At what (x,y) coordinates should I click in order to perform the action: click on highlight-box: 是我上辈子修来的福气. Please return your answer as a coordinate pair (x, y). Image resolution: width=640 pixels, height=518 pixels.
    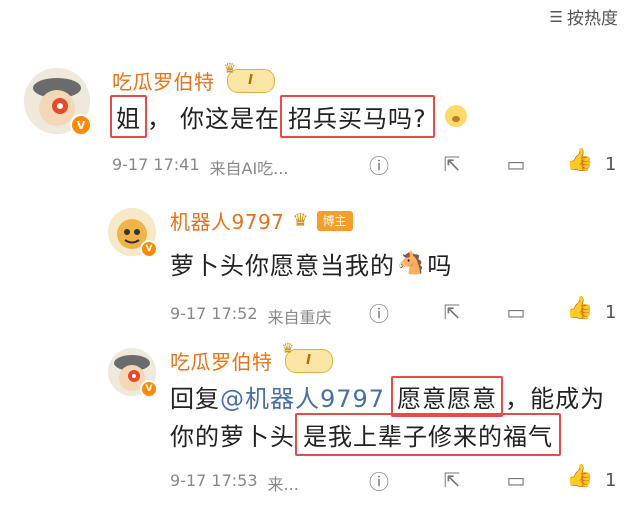
    Looking at the image, I should click on (428, 434).